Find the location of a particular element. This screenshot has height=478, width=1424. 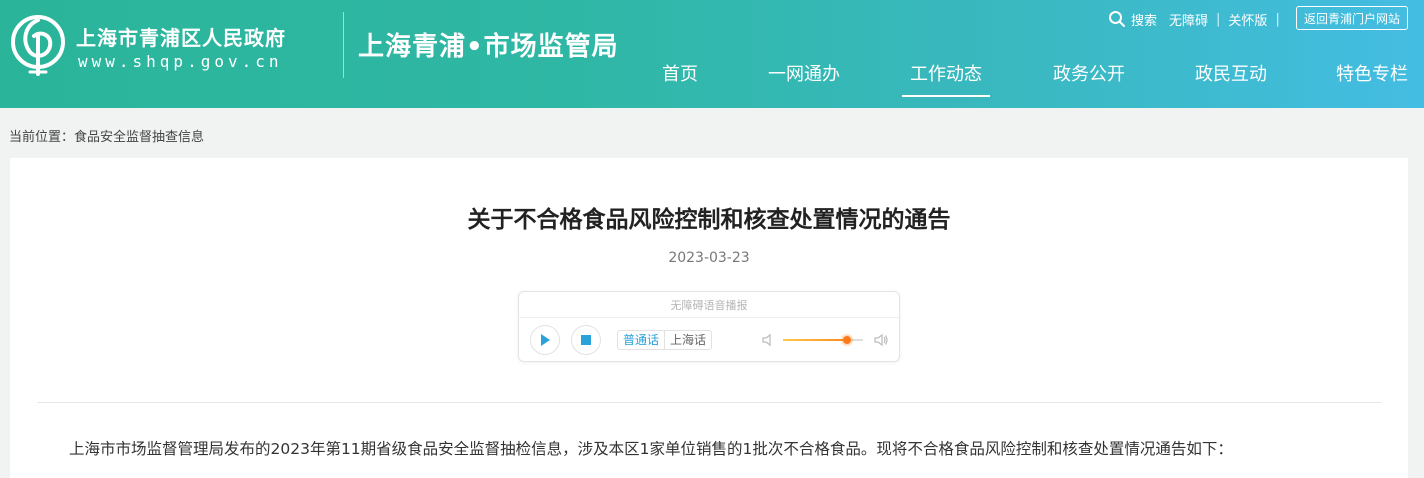

nav-work-news: 工作动态 is located at coordinates (946, 78).